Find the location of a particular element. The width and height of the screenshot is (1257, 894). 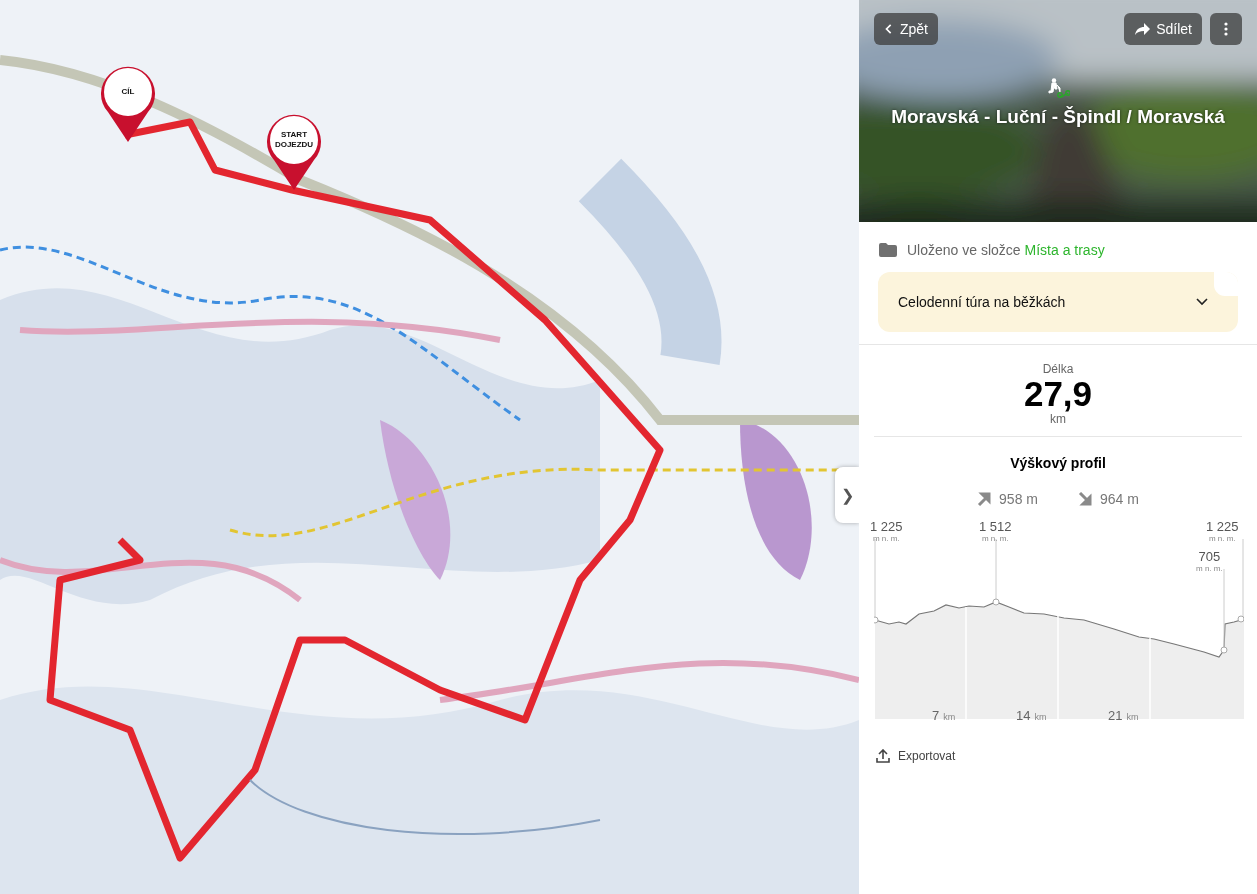

note-dropdown: Celodenní túra na běžkách is located at coordinates (1058, 302).